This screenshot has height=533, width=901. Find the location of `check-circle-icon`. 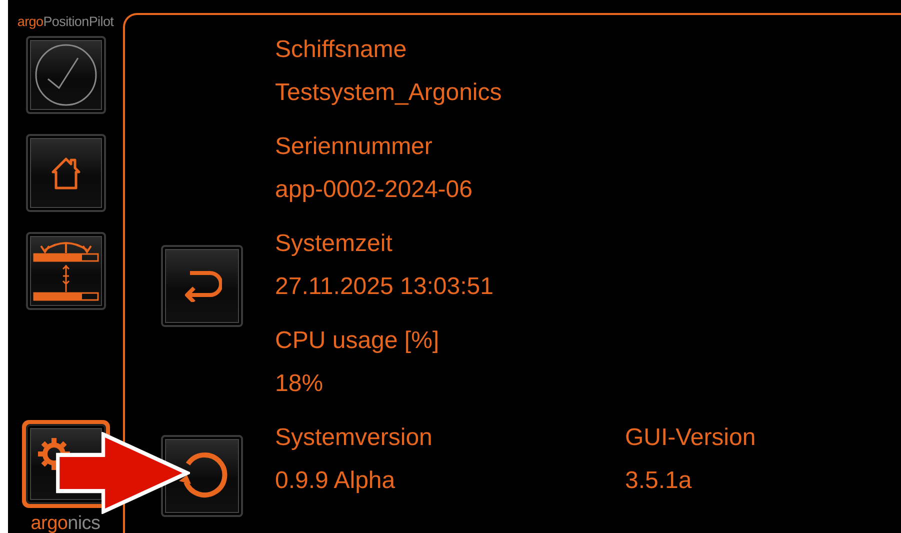

check-circle-icon is located at coordinates (66, 74).